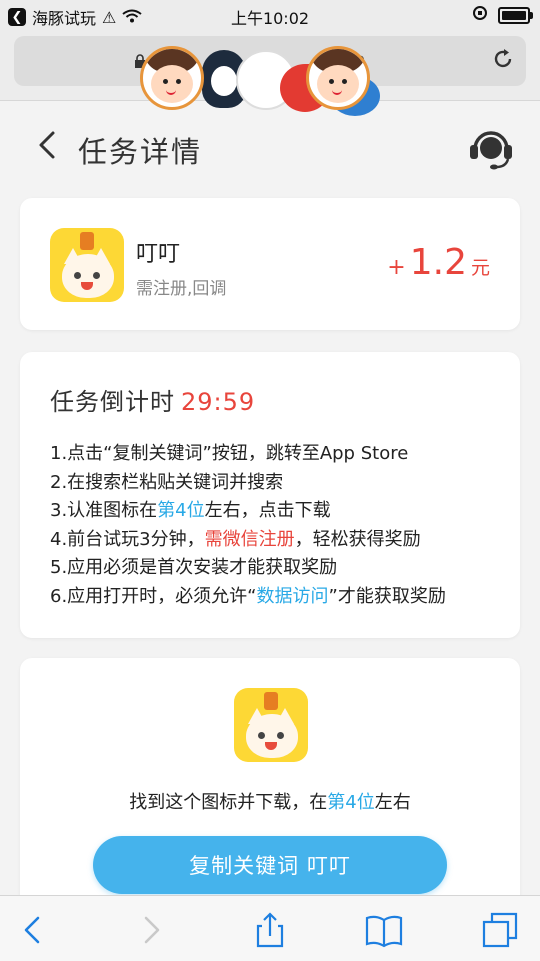 Image resolution: width=540 pixels, height=961 pixels. What do you see at coordinates (515, 15) in the screenshot?
I see `battery-icon` at bounding box center [515, 15].